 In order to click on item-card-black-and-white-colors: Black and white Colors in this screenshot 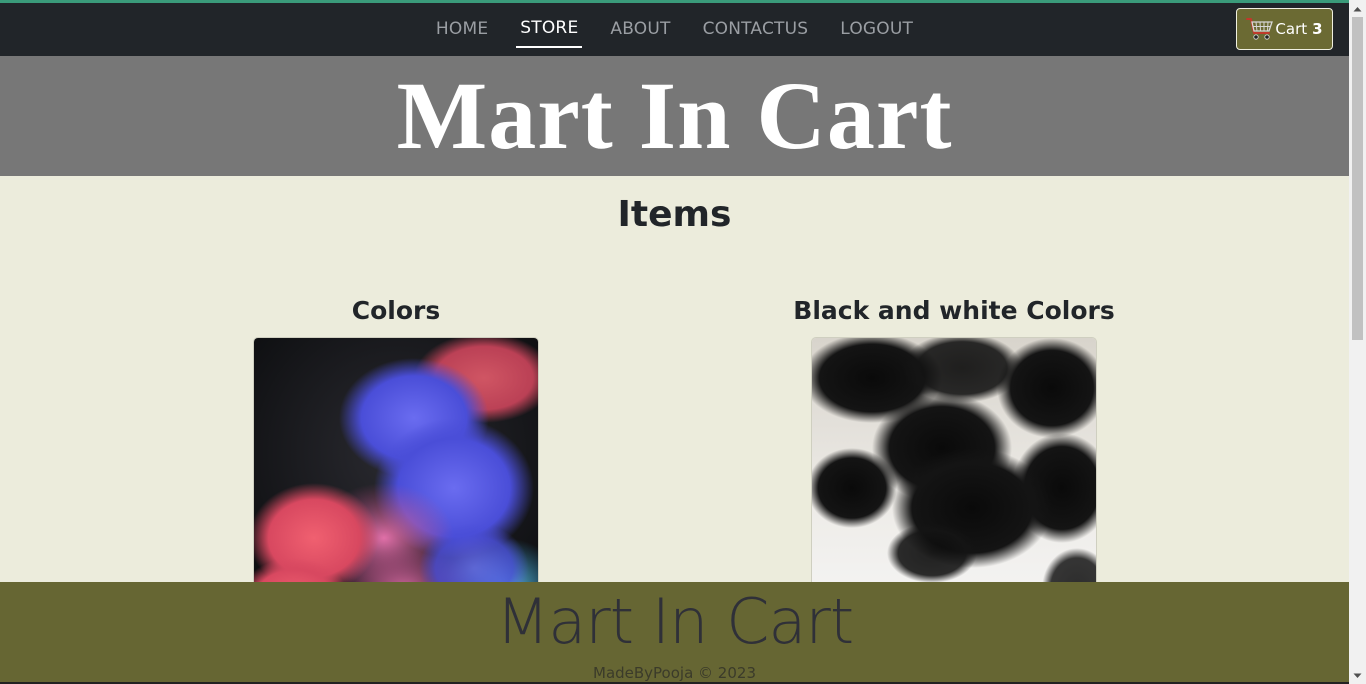, I will do `click(954, 459)`.